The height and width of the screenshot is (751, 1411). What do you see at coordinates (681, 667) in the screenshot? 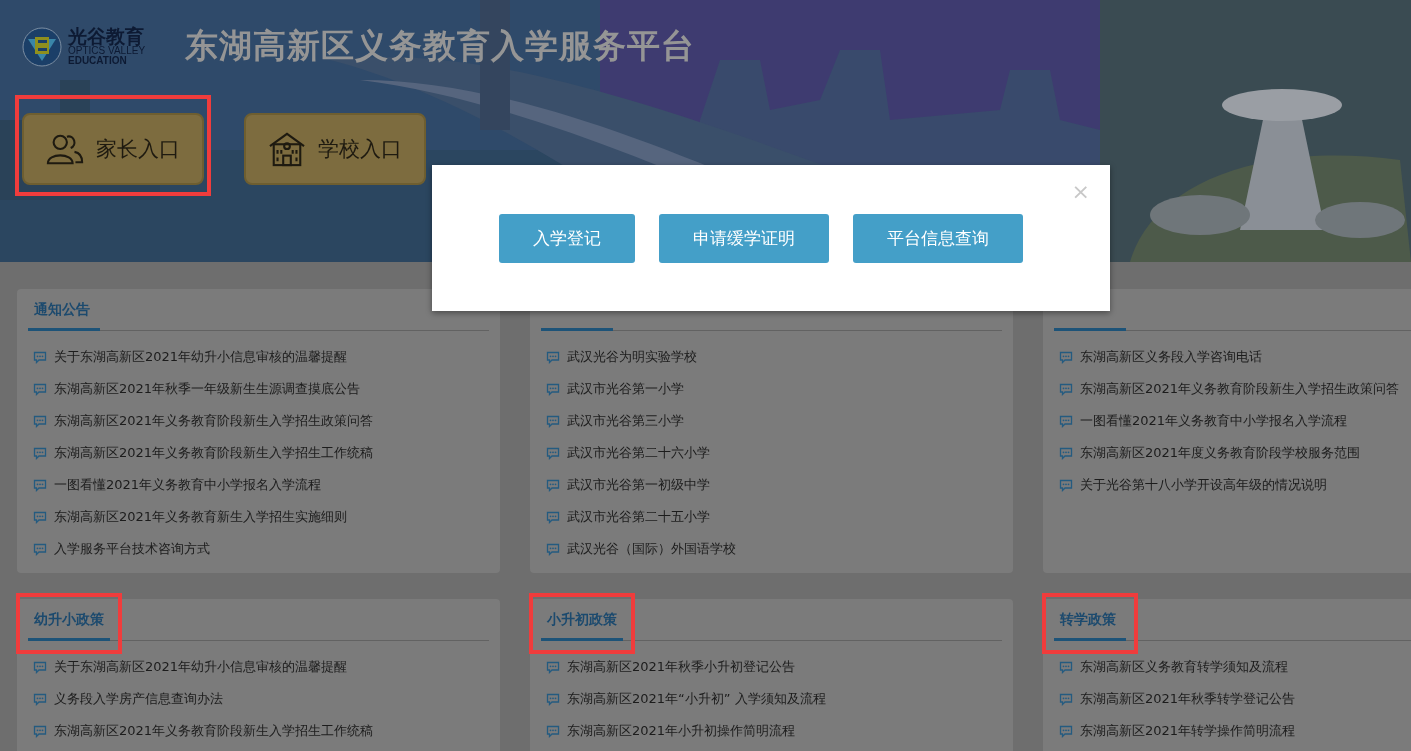
I see `article-link: 东湖高新区2021年秋季小升初登记公告` at bounding box center [681, 667].